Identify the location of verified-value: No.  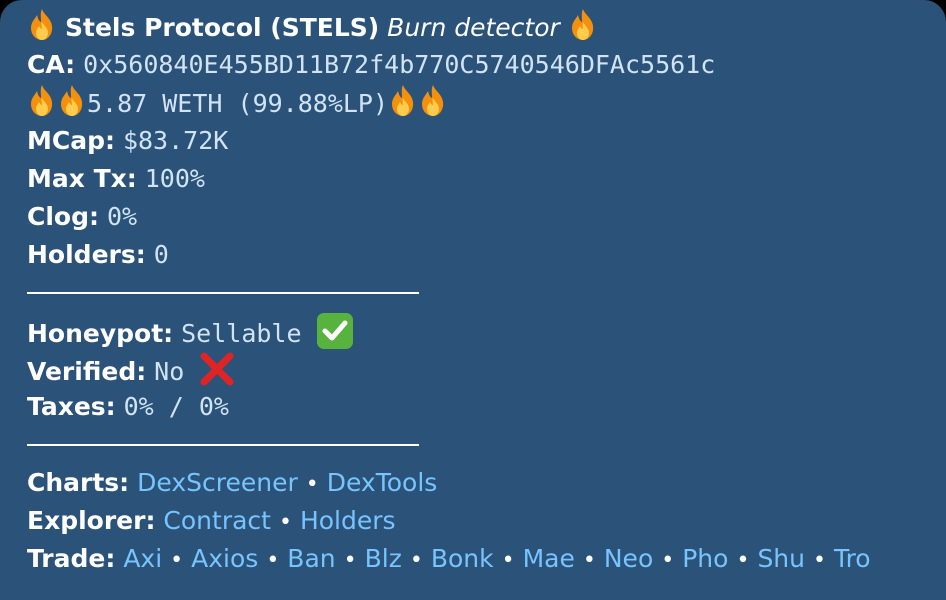
(169, 371).